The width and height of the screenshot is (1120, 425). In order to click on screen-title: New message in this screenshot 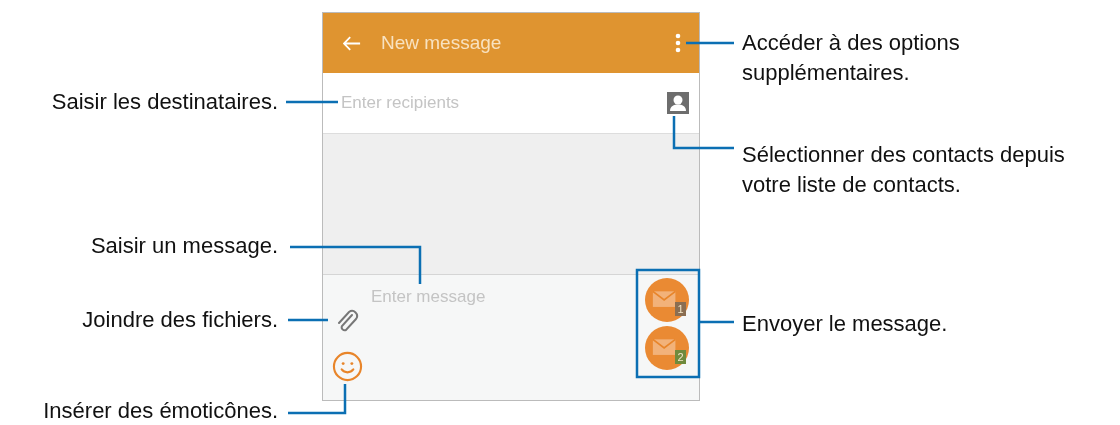, I will do `click(442, 43)`.